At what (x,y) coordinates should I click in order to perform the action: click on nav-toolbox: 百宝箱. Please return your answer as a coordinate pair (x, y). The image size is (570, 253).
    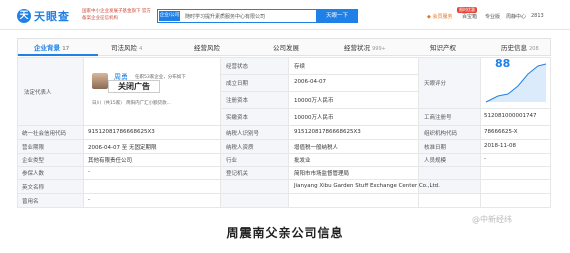
    Looking at the image, I should click on (469, 16).